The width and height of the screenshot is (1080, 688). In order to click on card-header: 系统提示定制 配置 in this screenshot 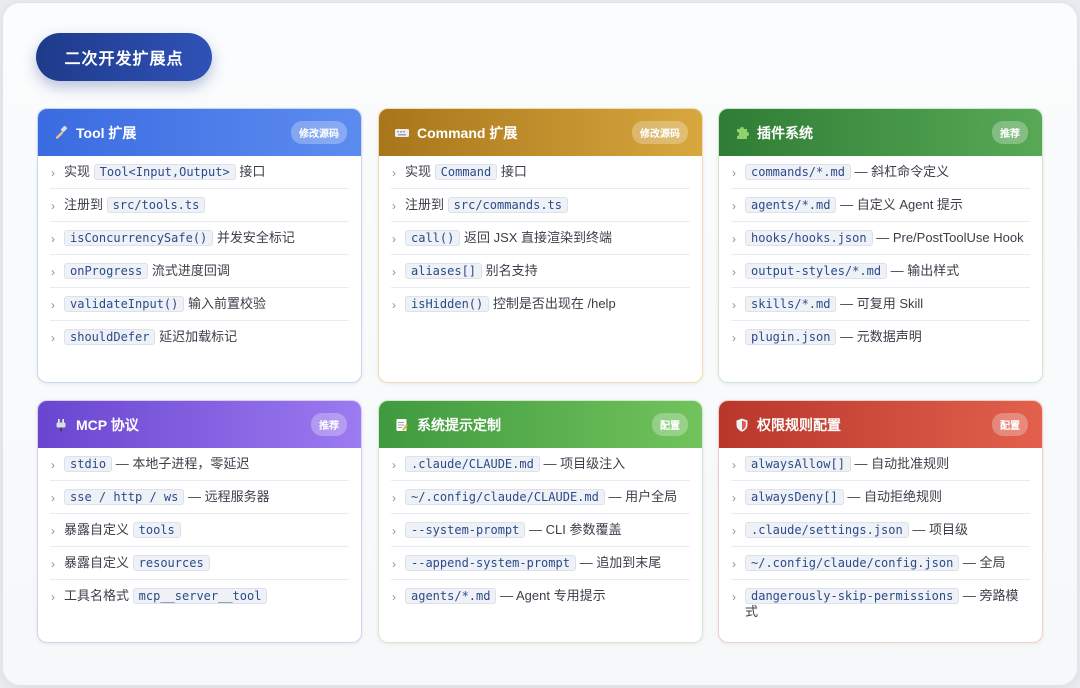, I will do `click(540, 424)`.